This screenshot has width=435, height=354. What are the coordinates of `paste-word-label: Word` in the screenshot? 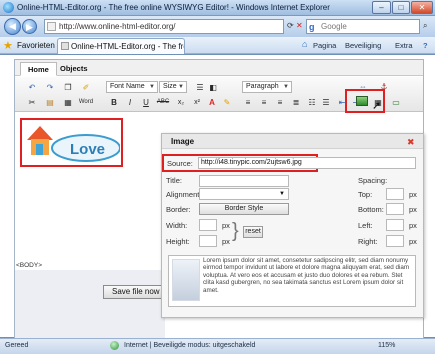 It's located at (86, 102).